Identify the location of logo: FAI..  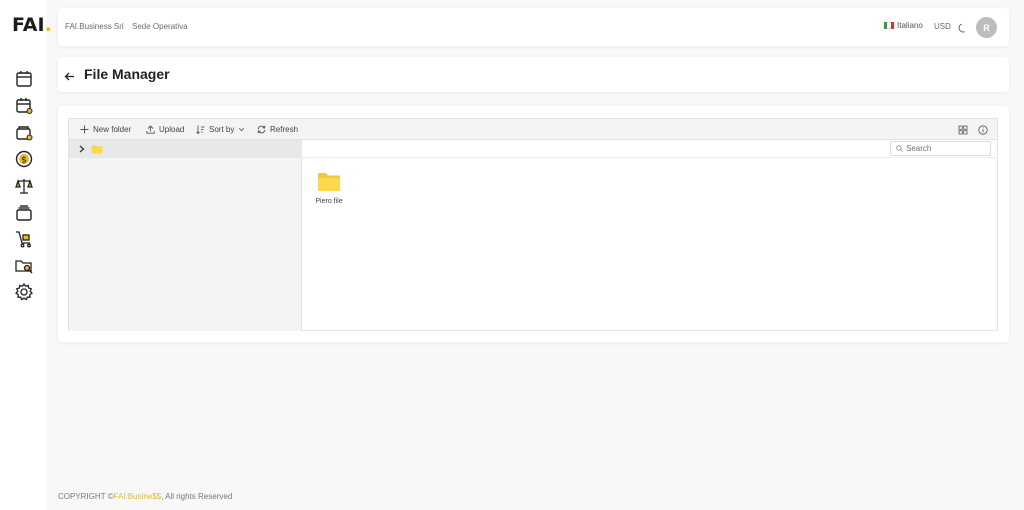
(32, 25).